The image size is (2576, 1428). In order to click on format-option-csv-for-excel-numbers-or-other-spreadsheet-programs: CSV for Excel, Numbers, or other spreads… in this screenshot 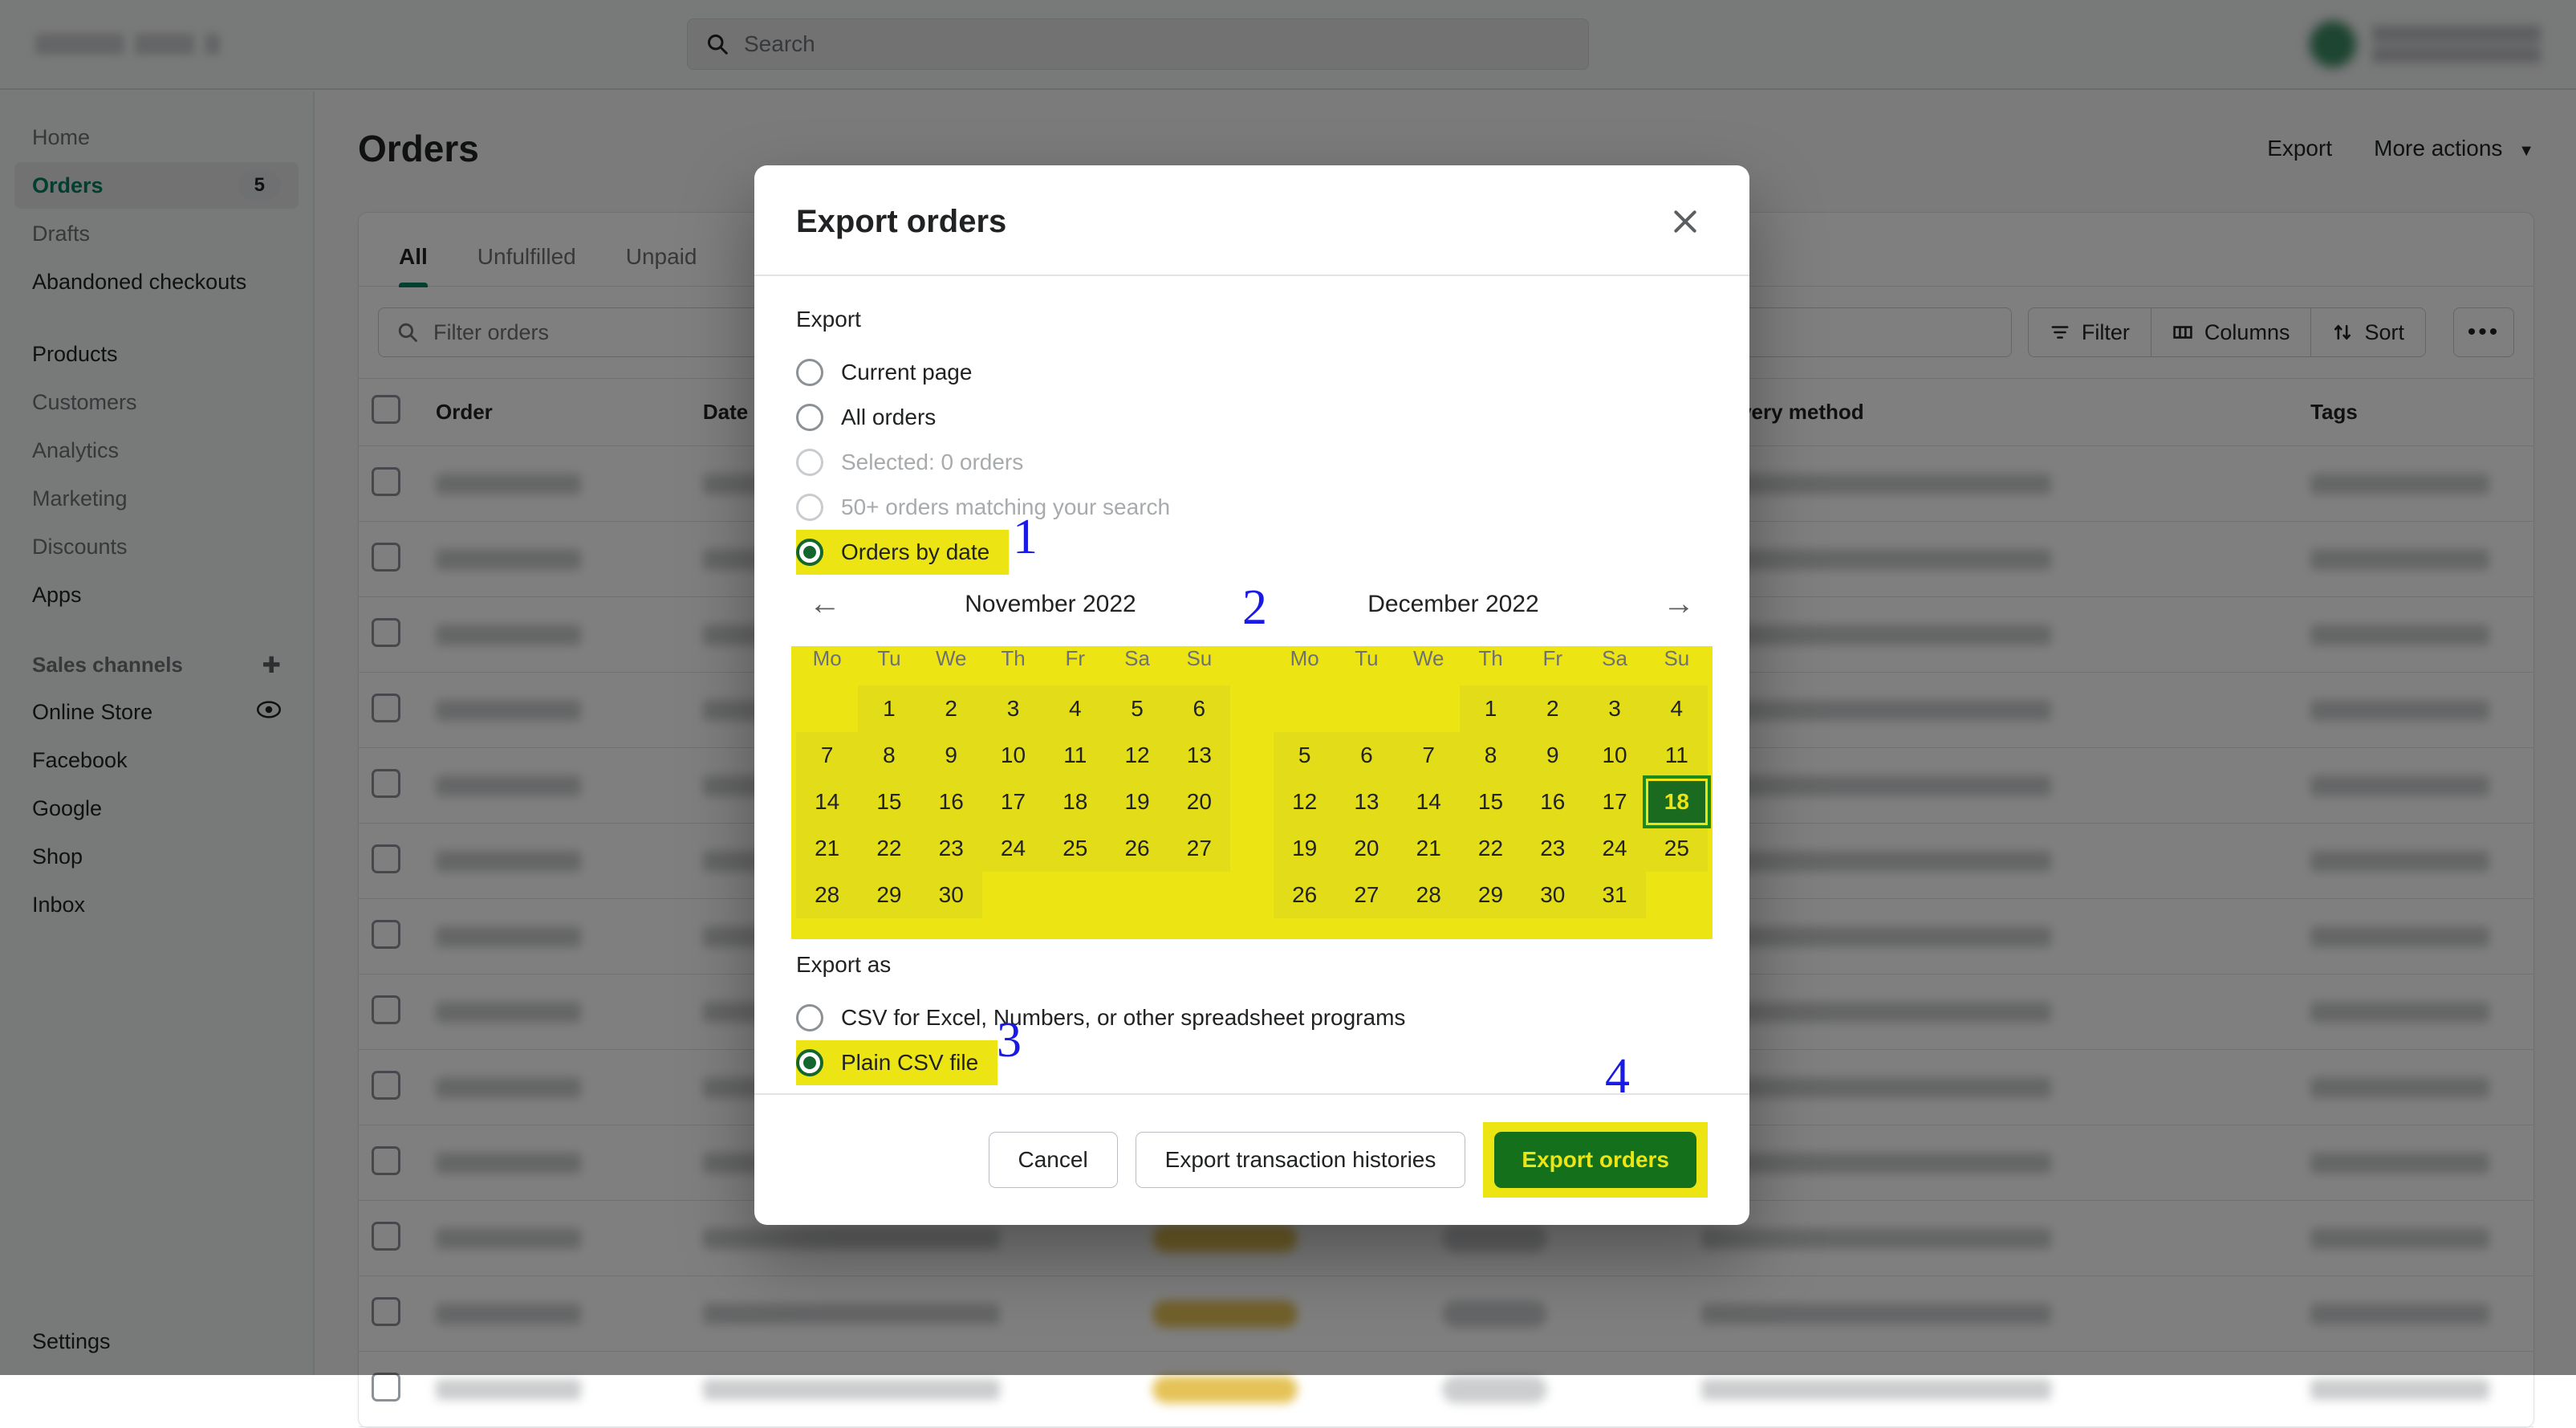, I will do `click(1110, 1017)`.